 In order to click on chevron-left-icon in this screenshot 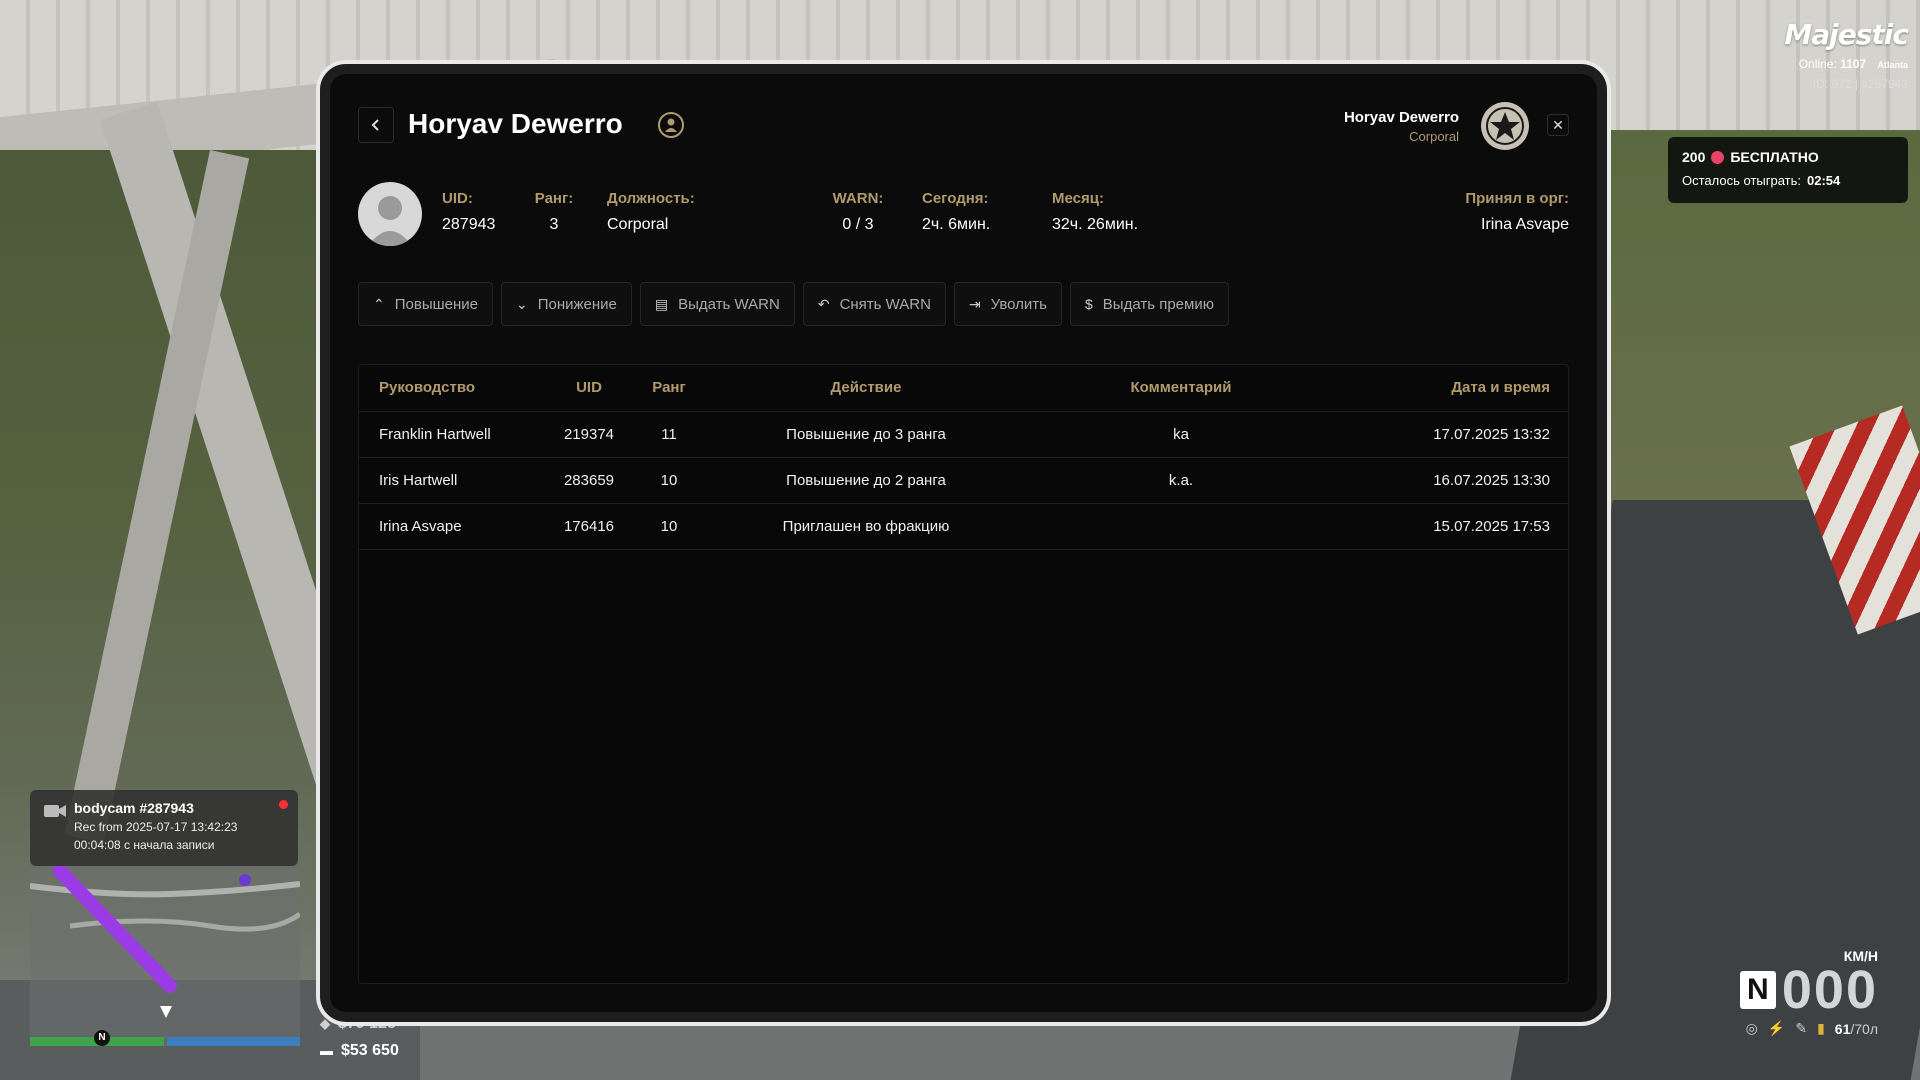, I will do `click(375, 125)`.